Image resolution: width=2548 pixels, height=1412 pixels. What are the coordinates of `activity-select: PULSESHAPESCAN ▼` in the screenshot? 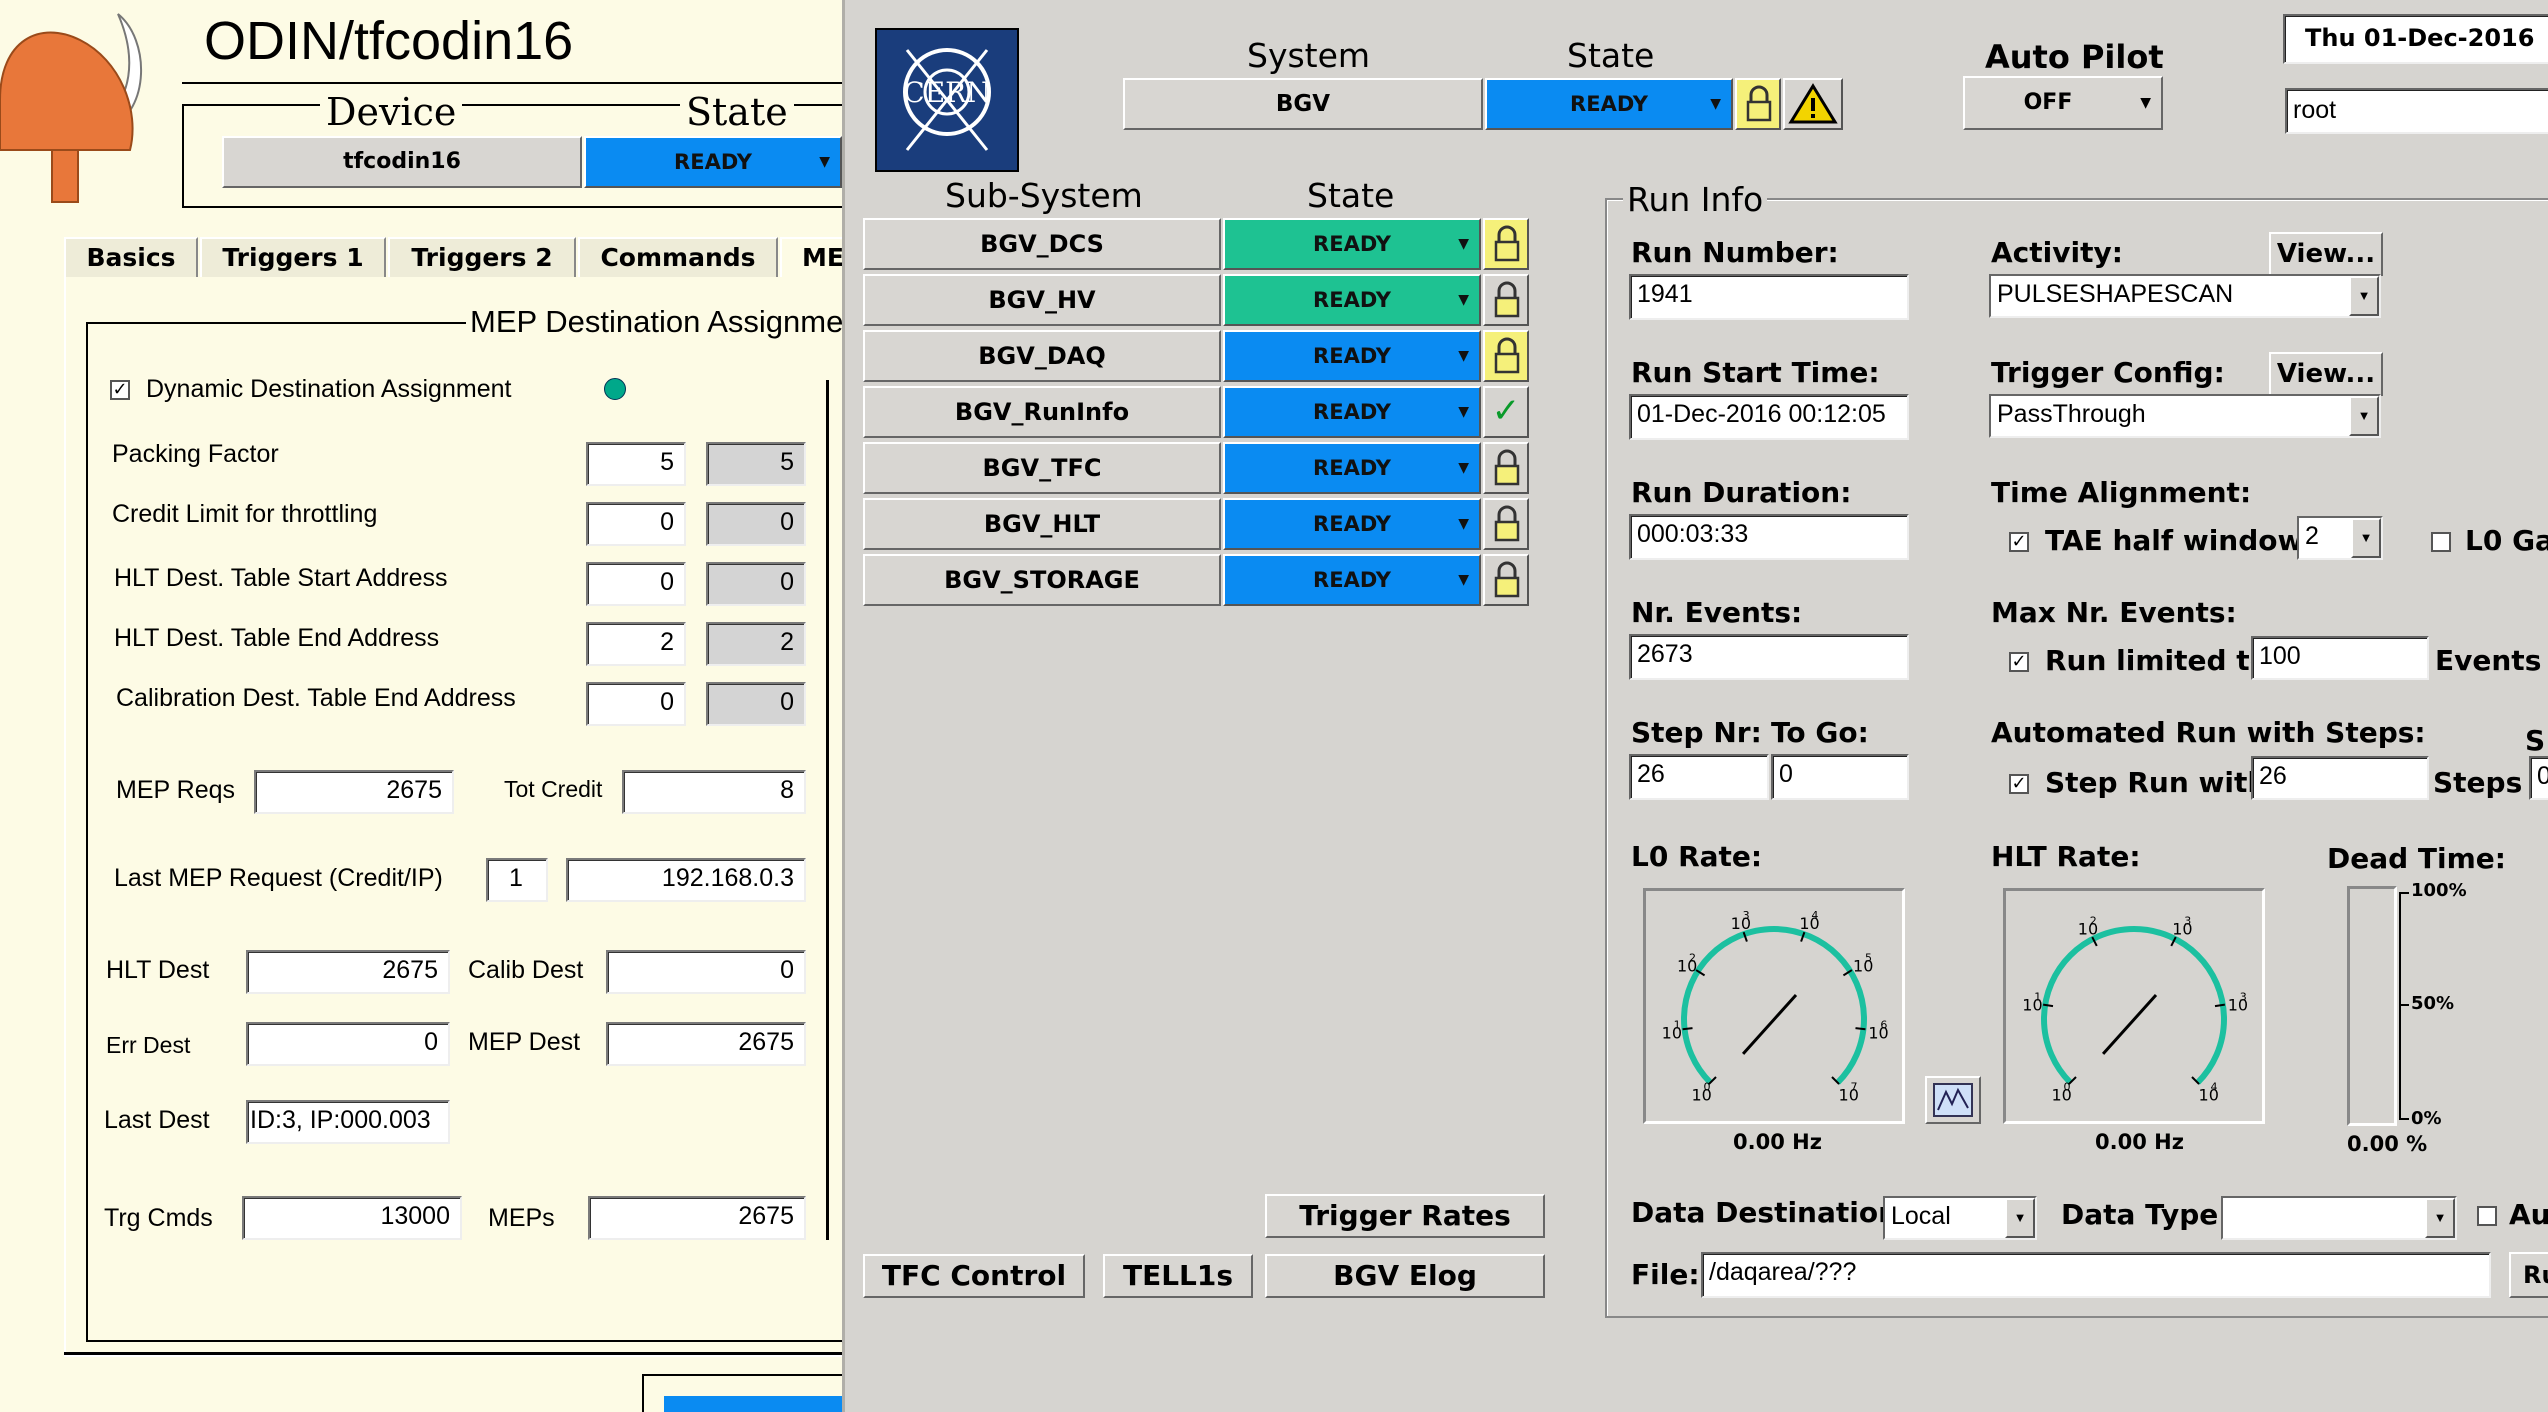 It's located at (2185, 296).